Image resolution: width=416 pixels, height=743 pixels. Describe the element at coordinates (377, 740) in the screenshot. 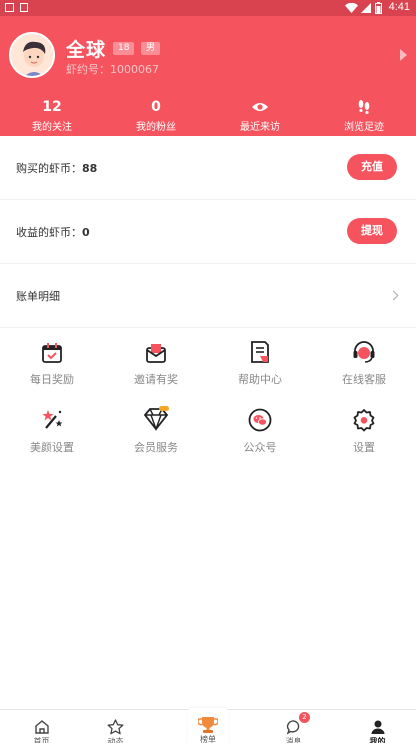

I see `tab-mine-label: 我的` at that location.